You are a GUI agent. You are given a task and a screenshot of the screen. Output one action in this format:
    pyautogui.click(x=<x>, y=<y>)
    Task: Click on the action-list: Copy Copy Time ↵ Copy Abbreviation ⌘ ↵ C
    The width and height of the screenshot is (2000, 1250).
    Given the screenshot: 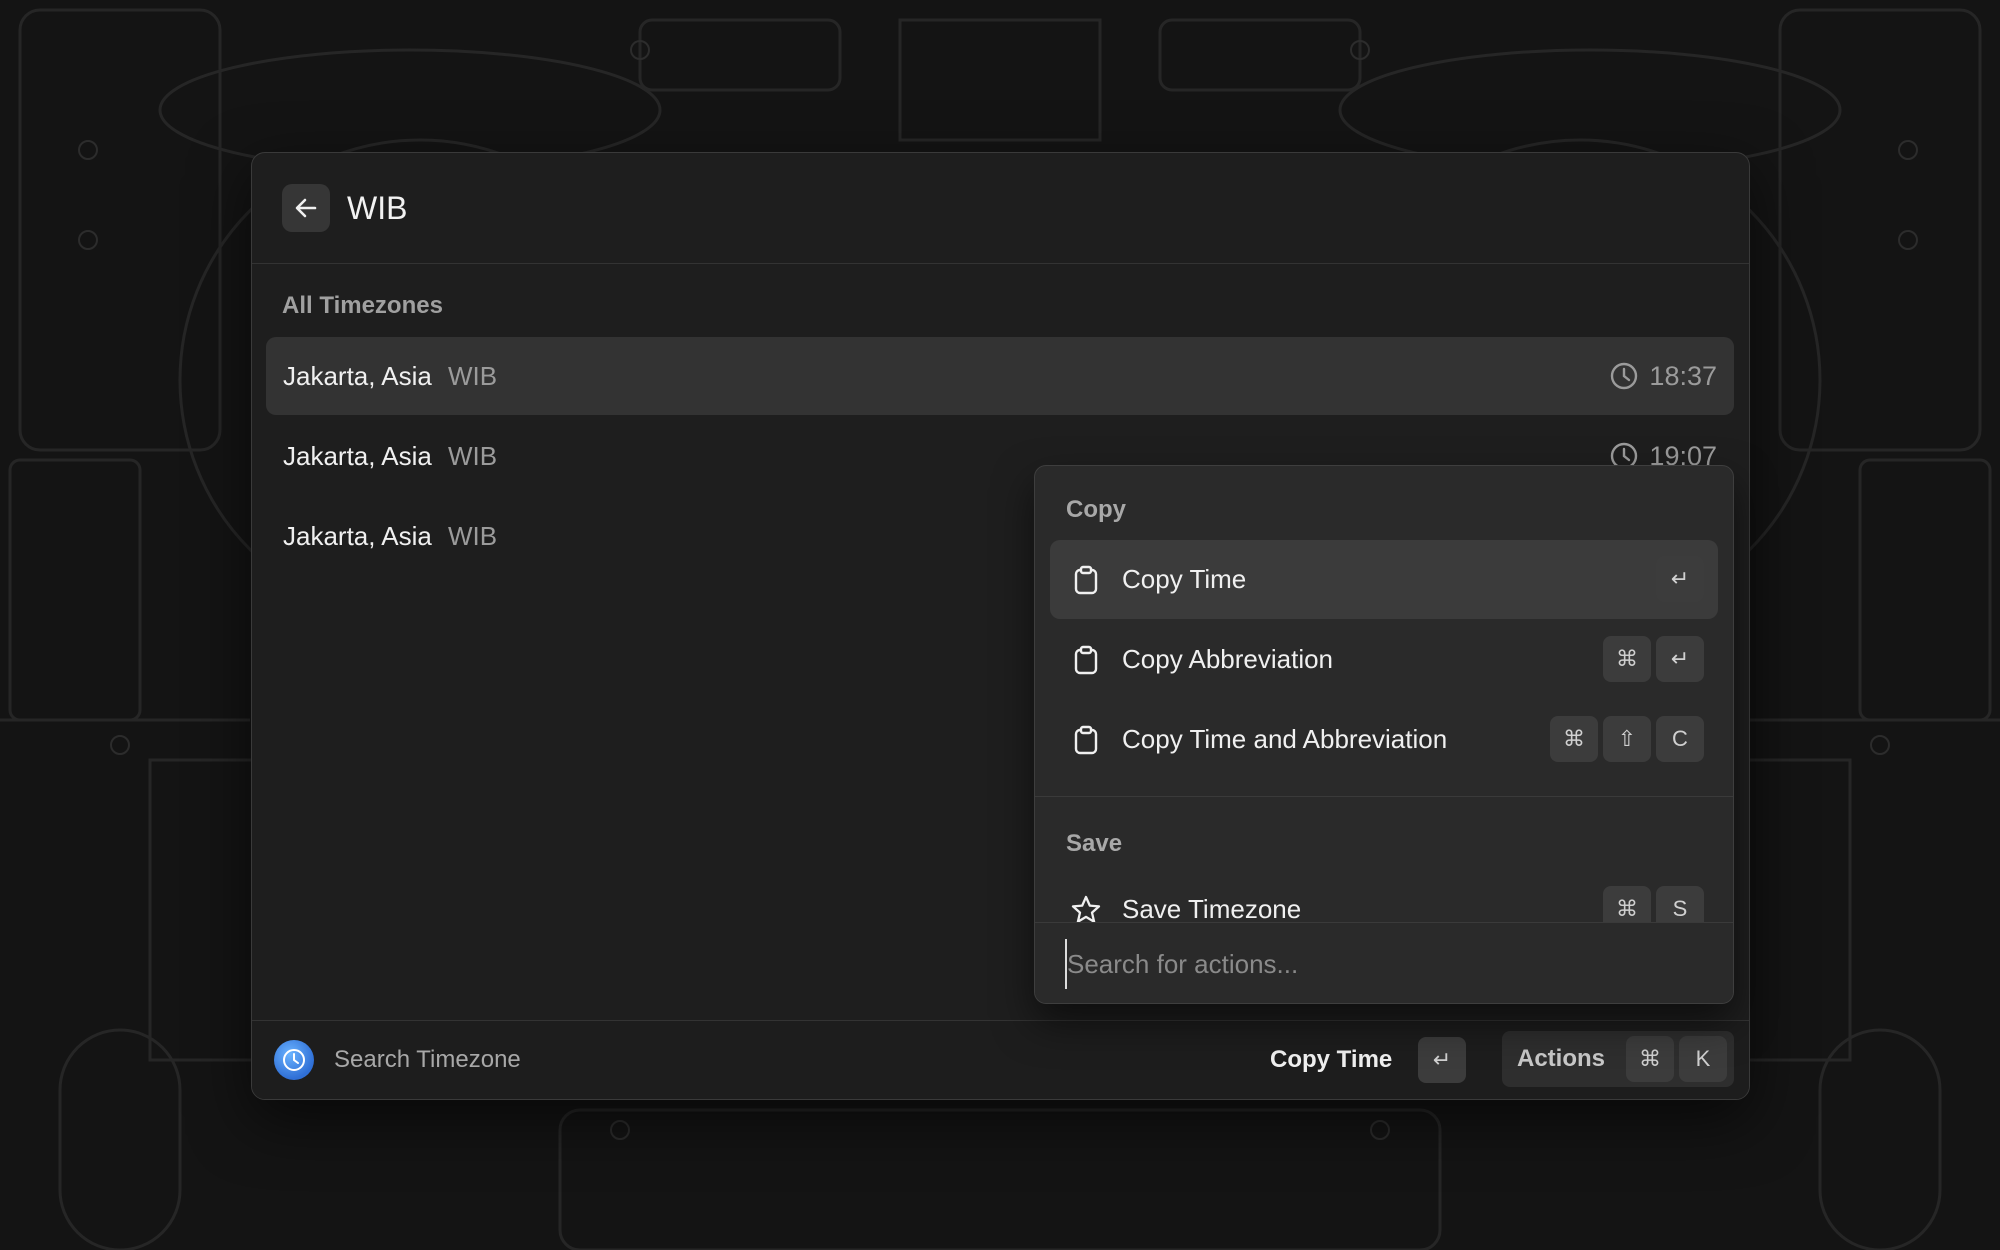 What is the action you would take?
    pyautogui.click(x=1384, y=694)
    